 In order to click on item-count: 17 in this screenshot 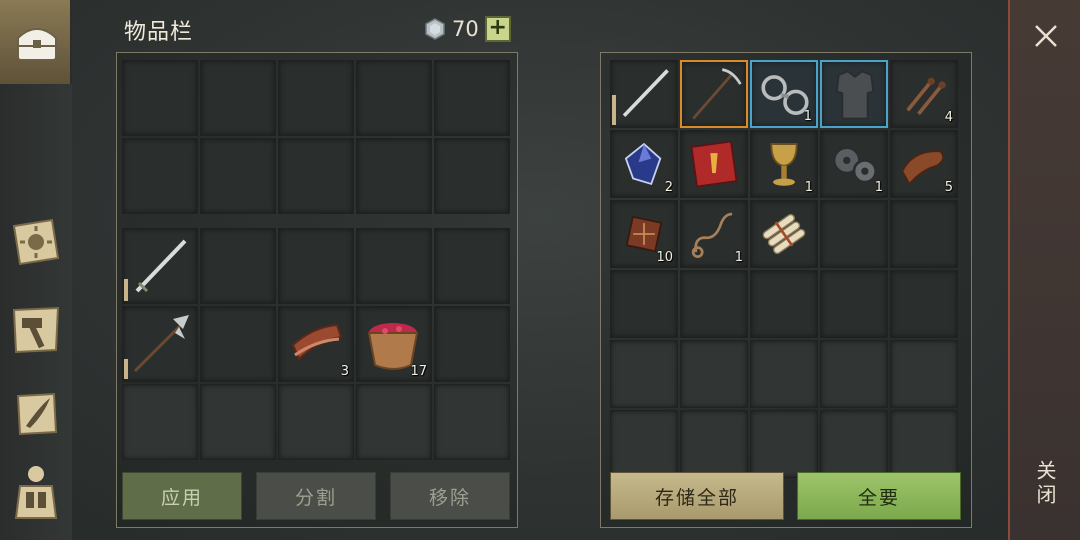, I will do `click(418, 371)`.